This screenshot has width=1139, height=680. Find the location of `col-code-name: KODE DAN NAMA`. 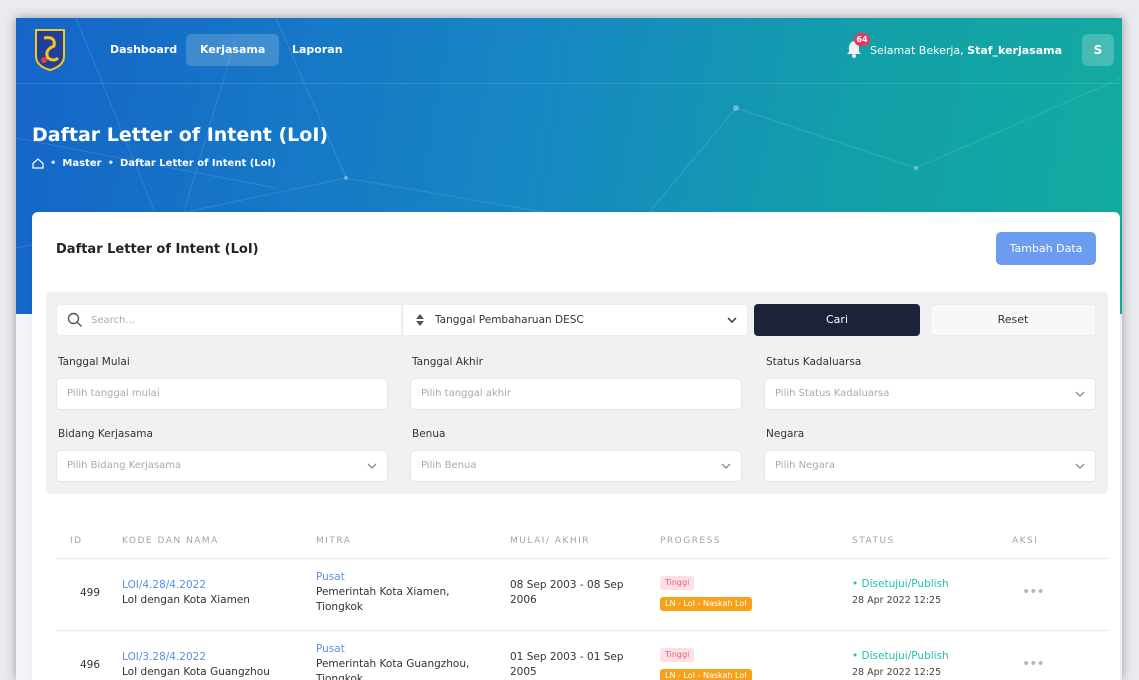

col-code-name: KODE DAN NAMA is located at coordinates (170, 541).